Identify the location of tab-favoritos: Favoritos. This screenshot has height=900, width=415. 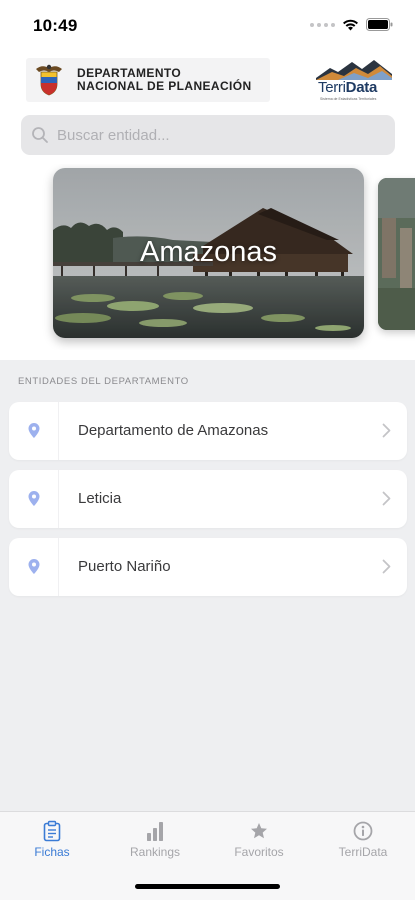
(259, 839).